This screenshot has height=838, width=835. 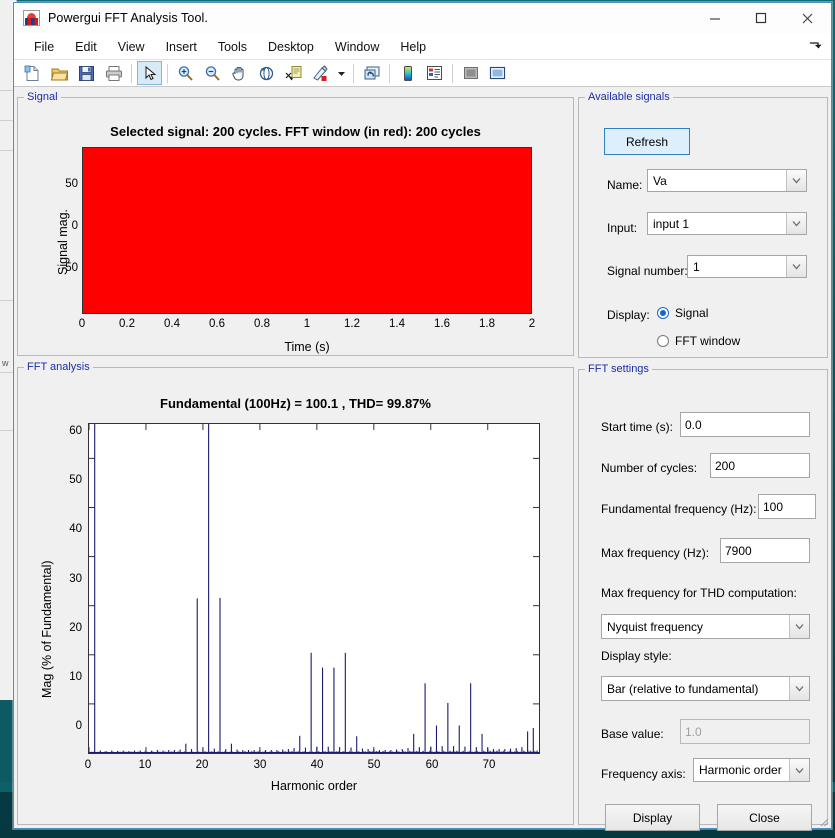 What do you see at coordinates (293, 73) in the screenshot?
I see `data-cursor-icon` at bounding box center [293, 73].